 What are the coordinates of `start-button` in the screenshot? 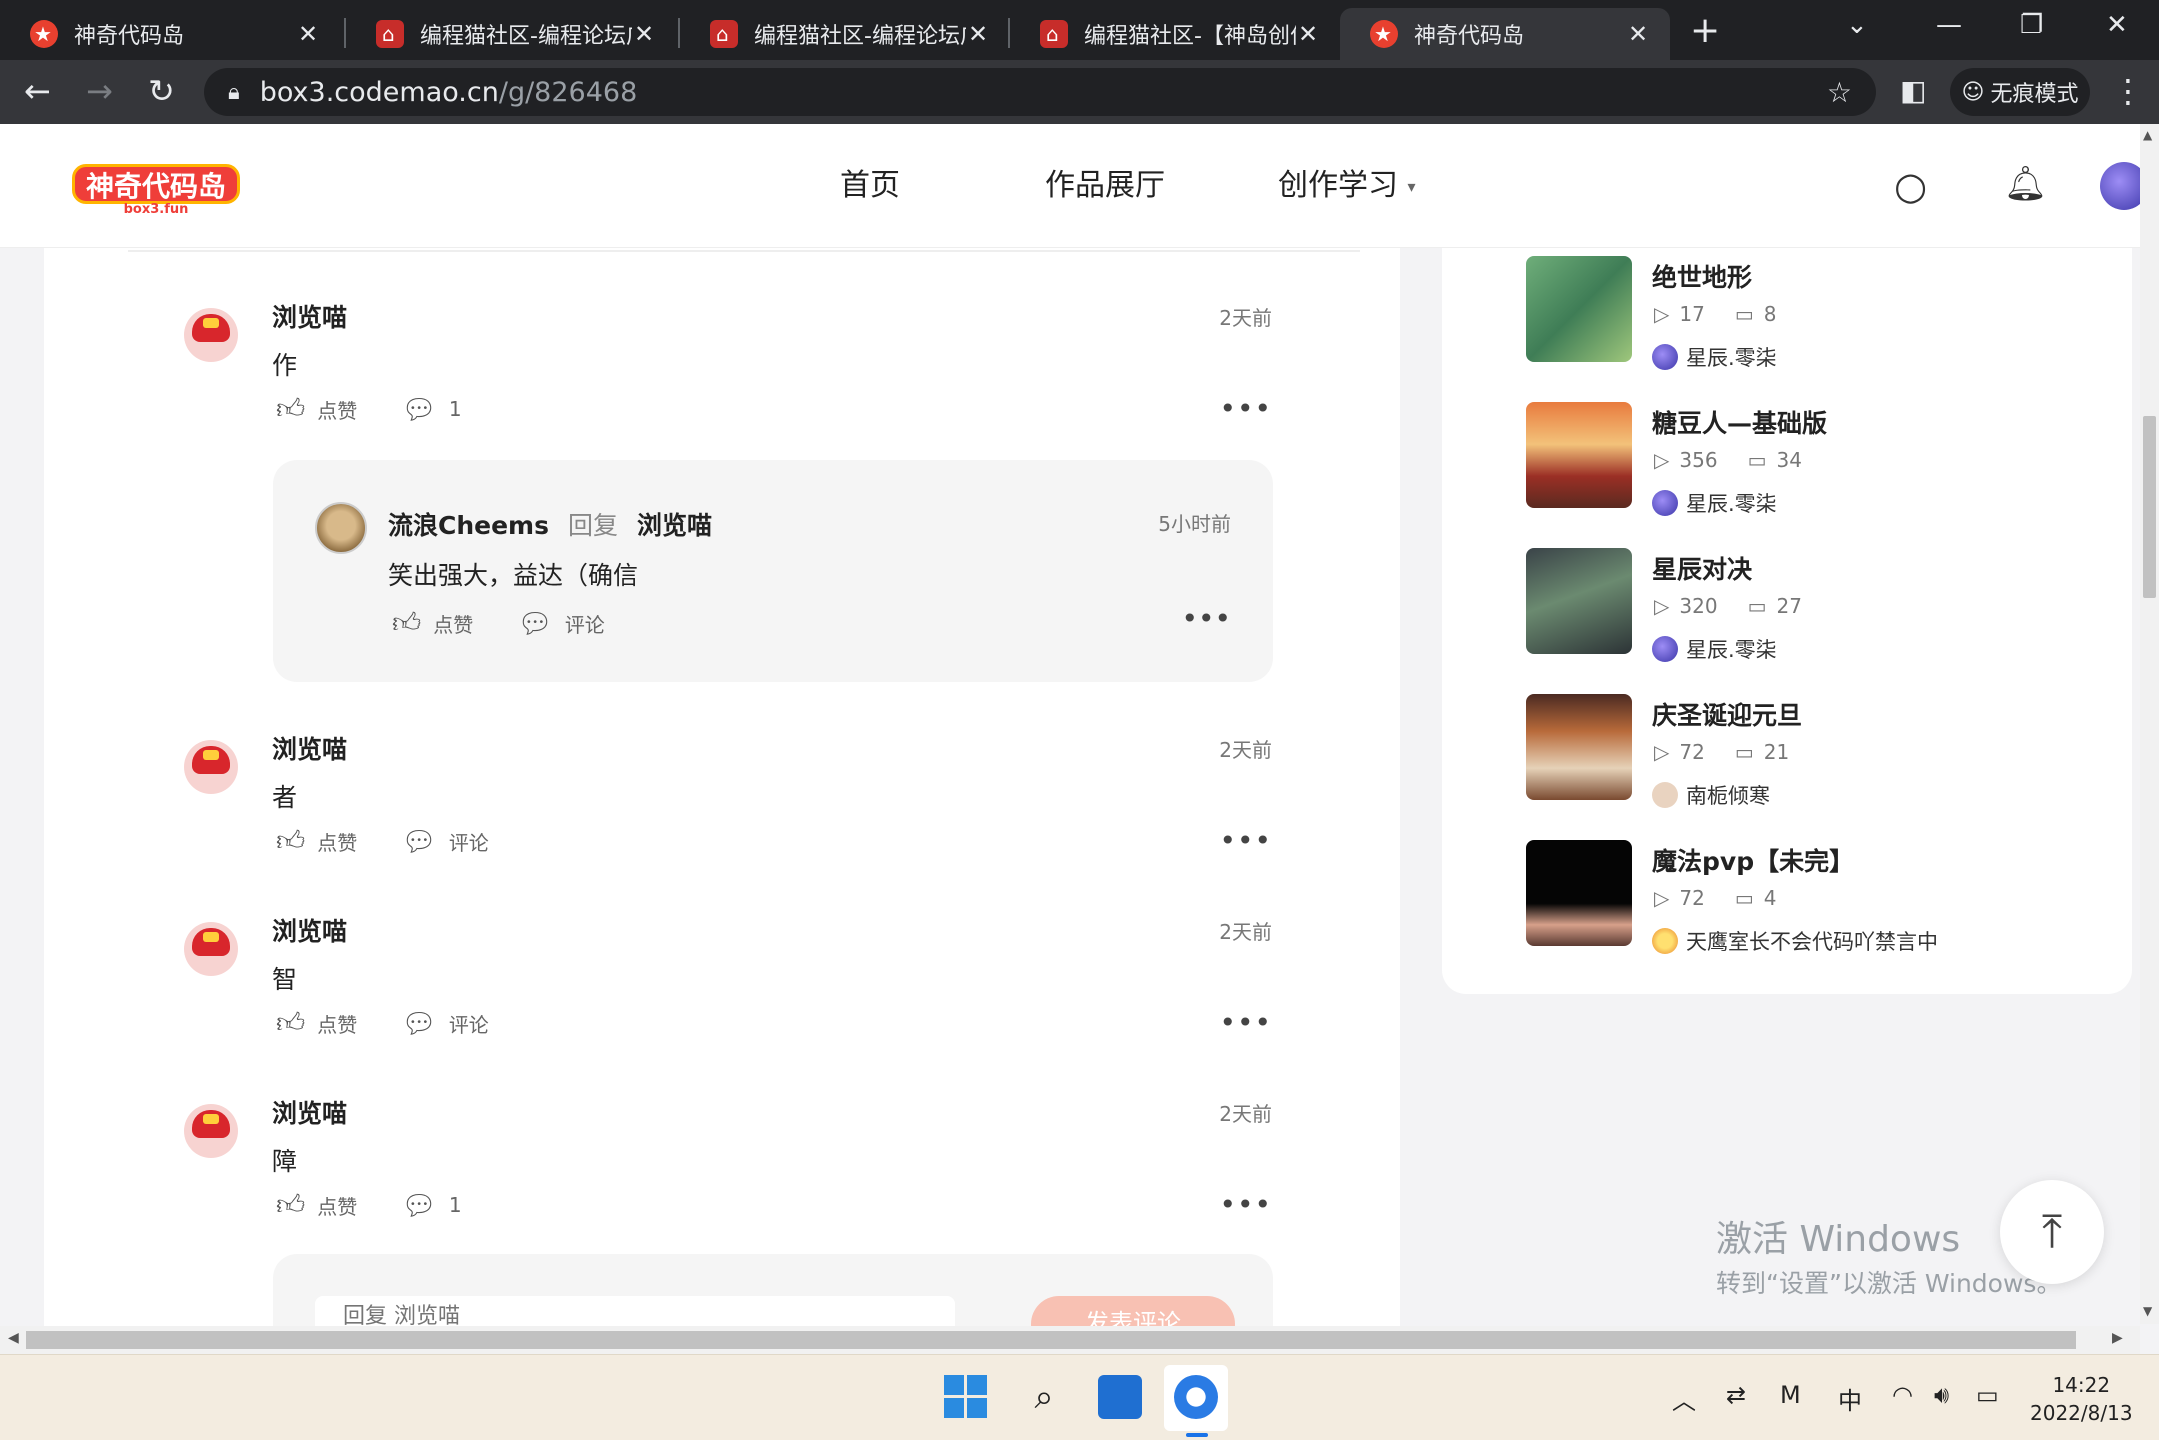 It's located at (966, 1397).